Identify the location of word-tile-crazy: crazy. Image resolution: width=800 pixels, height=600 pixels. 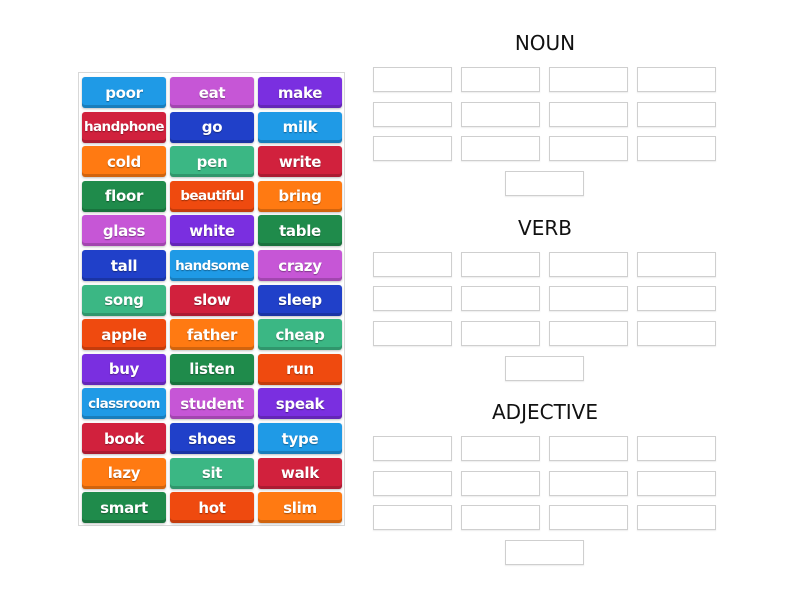
(300, 265).